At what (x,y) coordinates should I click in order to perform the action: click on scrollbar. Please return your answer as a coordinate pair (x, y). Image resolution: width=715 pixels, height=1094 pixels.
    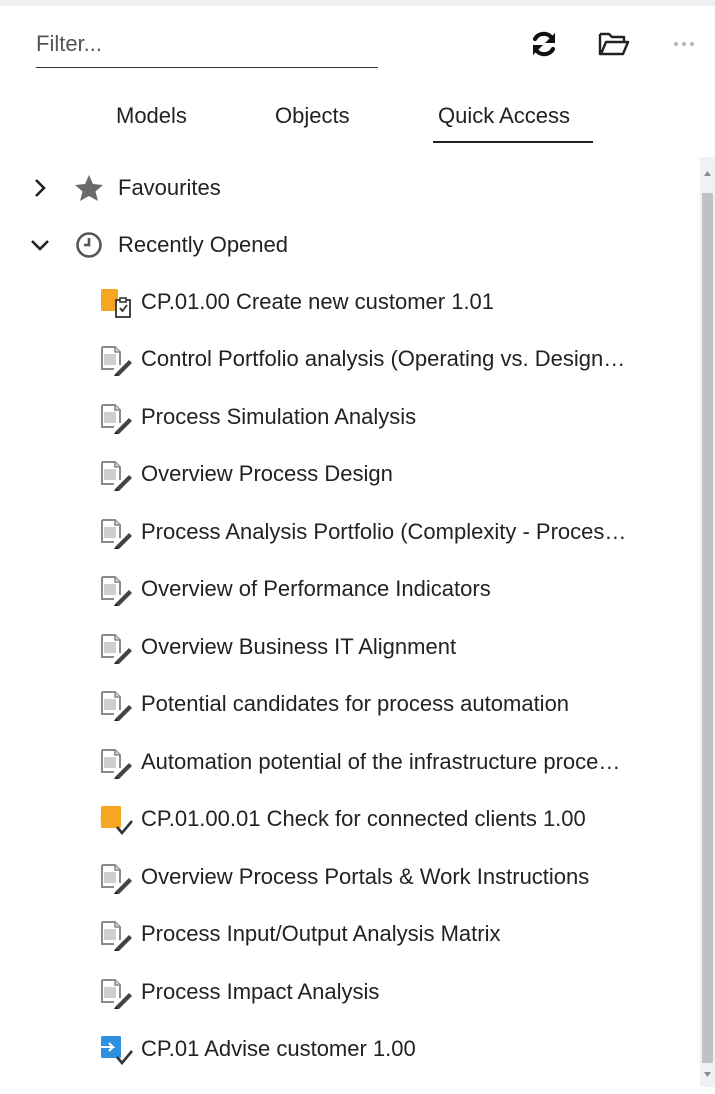
    Looking at the image, I should click on (707, 622).